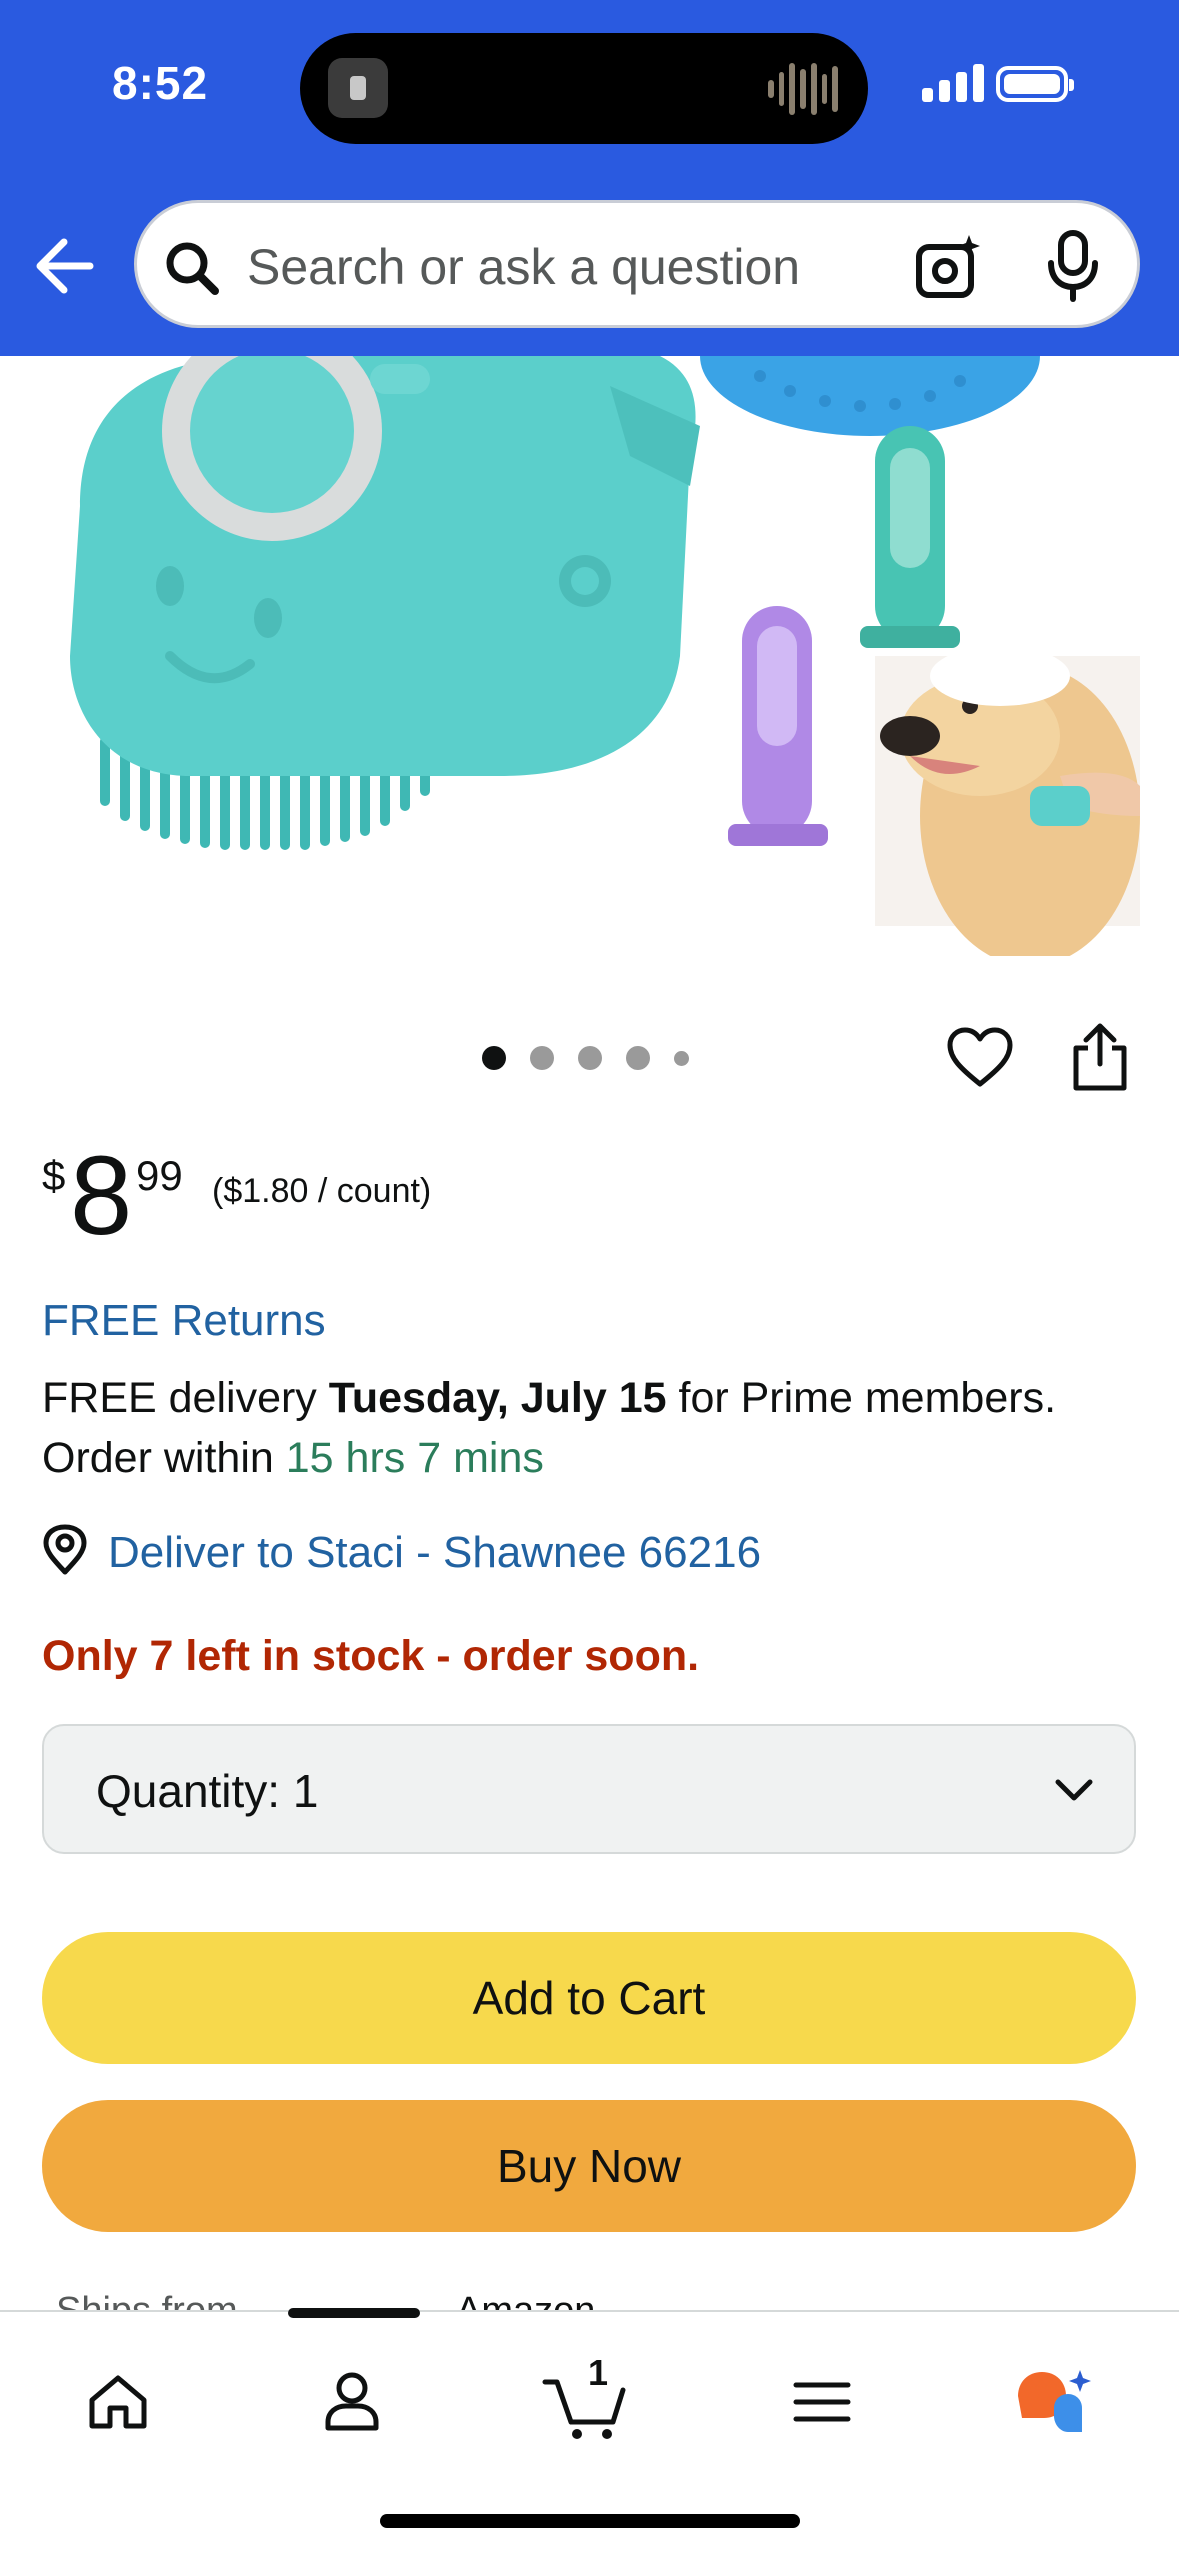 The height and width of the screenshot is (2556, 1179). What do you see at coordinates (434, 1553) in the screenshot?
I see `deliver-to-link: Deliver to Staci - Shawnee 66216` at bounding box center [434, 1553].